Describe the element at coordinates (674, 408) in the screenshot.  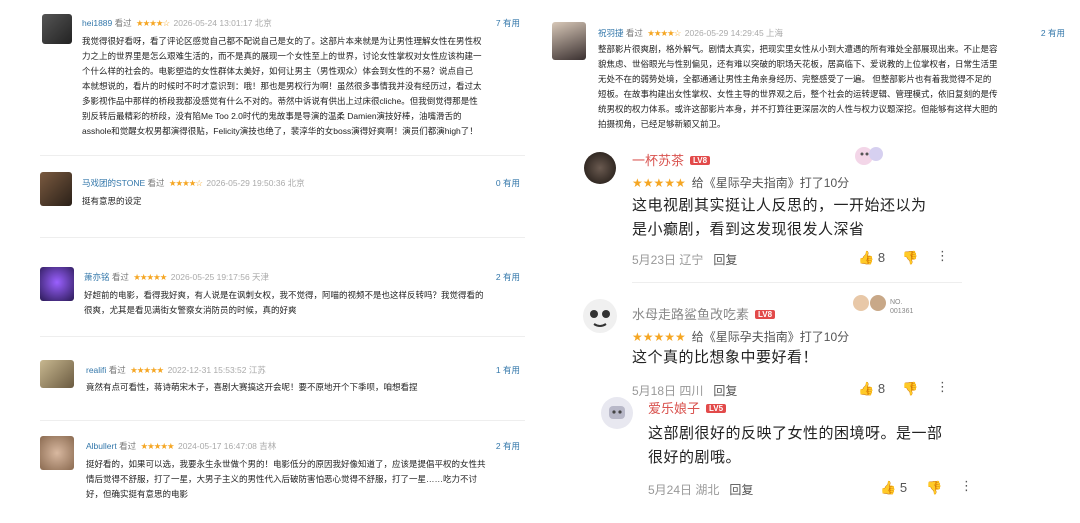
I see `commenter-name-text: 爱乐娘子` at that location.